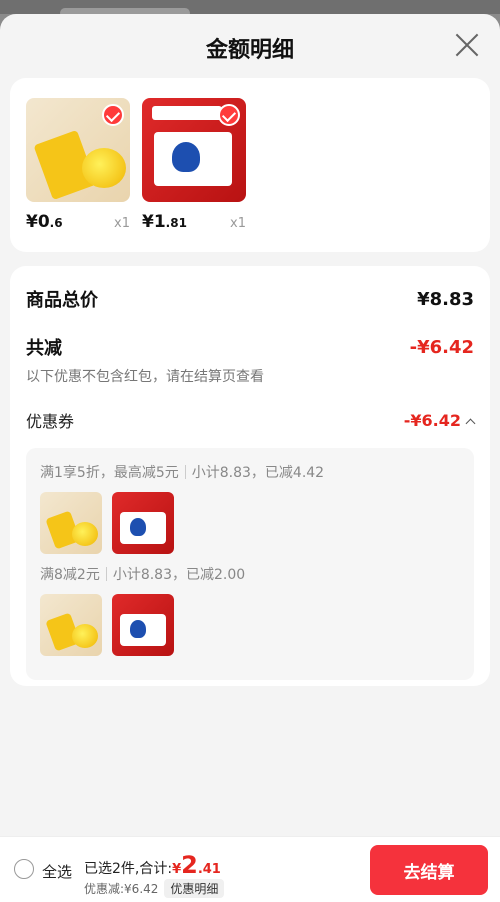 This screenshot has height=902, width=500. I want to click on total-amount-int: 2, so click(189, 865).